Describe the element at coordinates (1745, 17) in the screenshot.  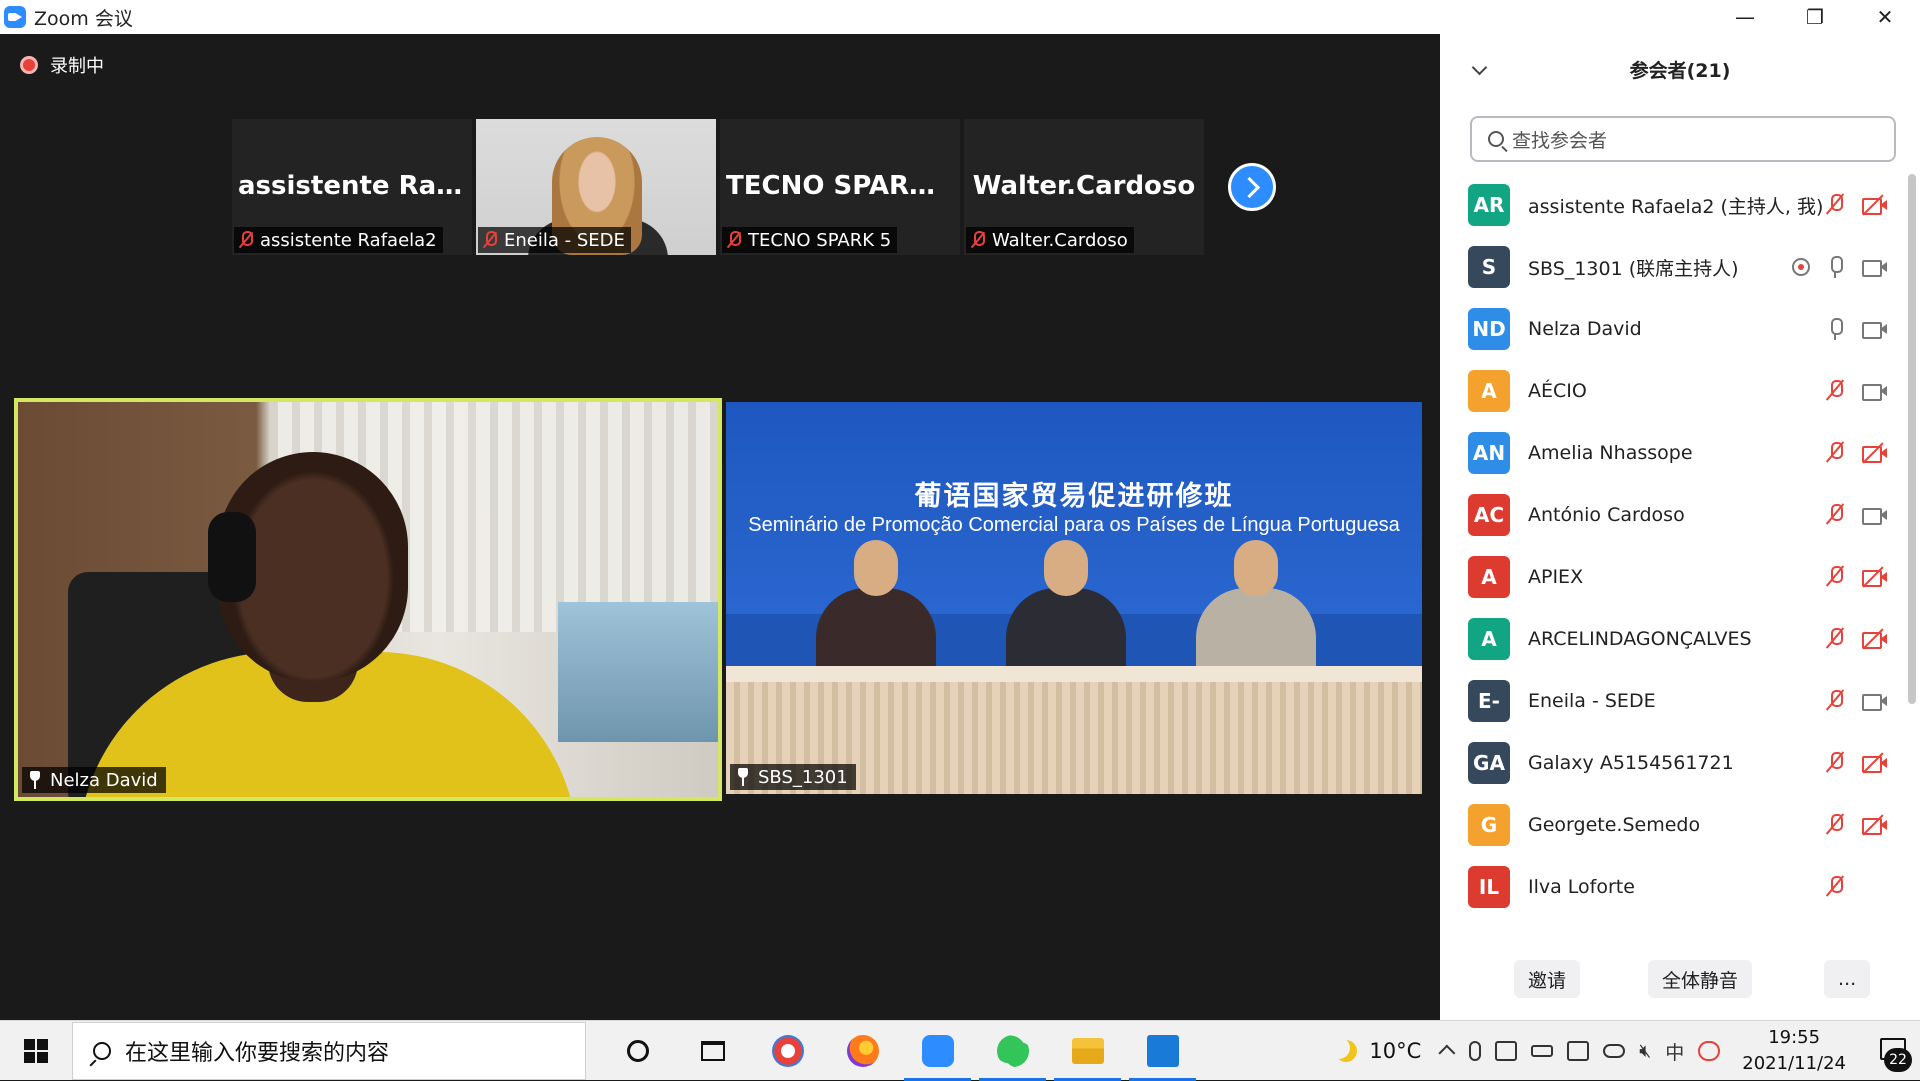
I see `minimize-button: —` at that location.